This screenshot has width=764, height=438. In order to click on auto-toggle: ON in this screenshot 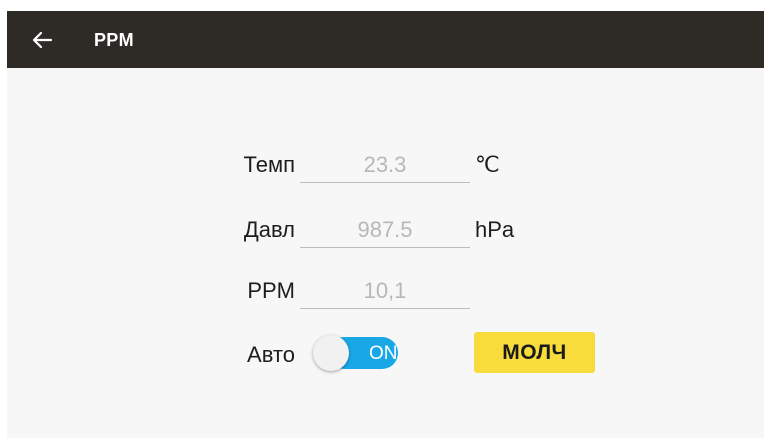, I will do `click(356, 353)`.